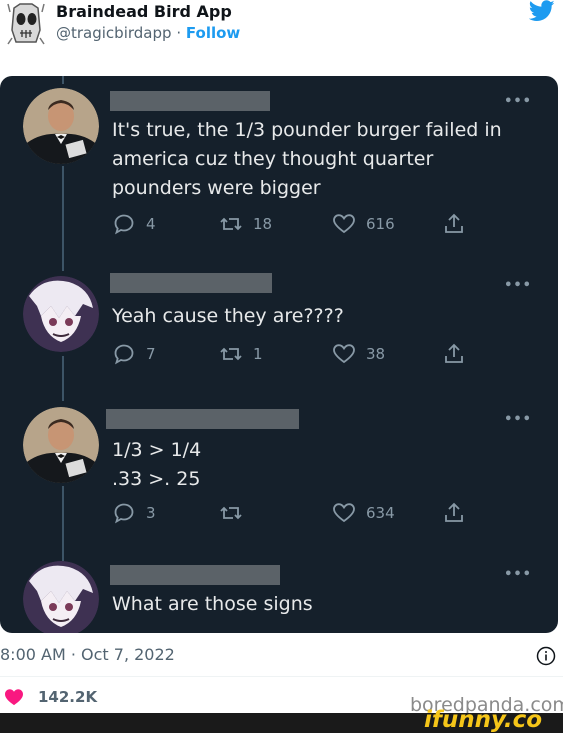  I want to click on tweet-text: Yeah cause they are????, so click(228, 316).